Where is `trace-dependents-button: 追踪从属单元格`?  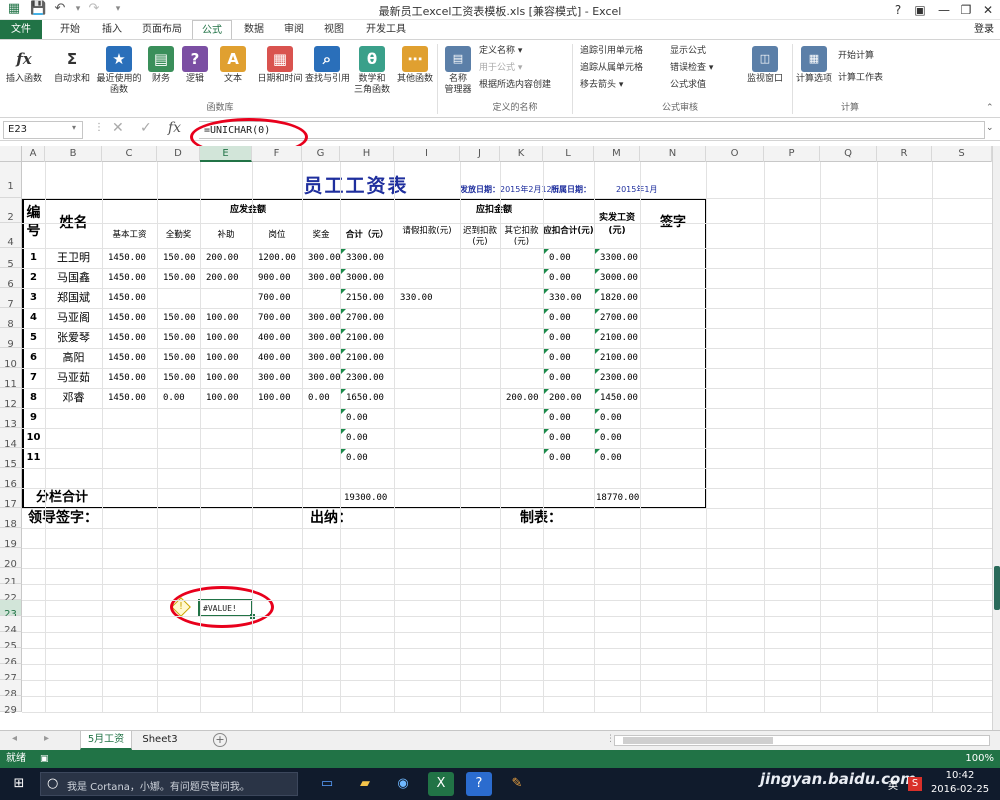
trace-dependents-button: 追踪从属单元格 is located at coordinates (611, 68).